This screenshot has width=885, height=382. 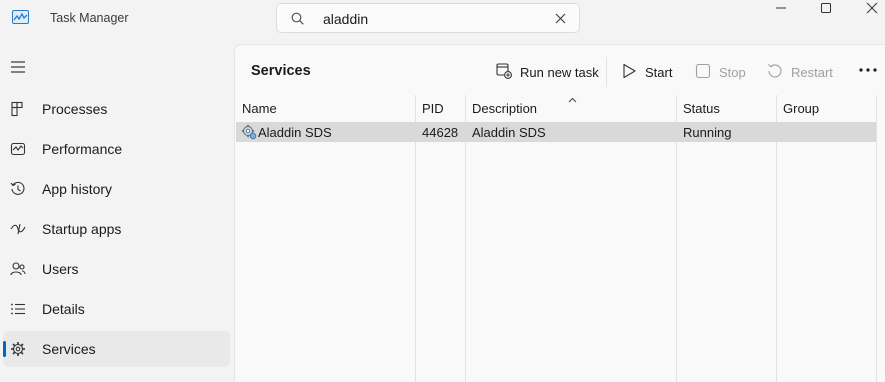 What do you see at coordinates (866, 16) in the screenshot?
I see `close-button` at bounding box center [866, 16].